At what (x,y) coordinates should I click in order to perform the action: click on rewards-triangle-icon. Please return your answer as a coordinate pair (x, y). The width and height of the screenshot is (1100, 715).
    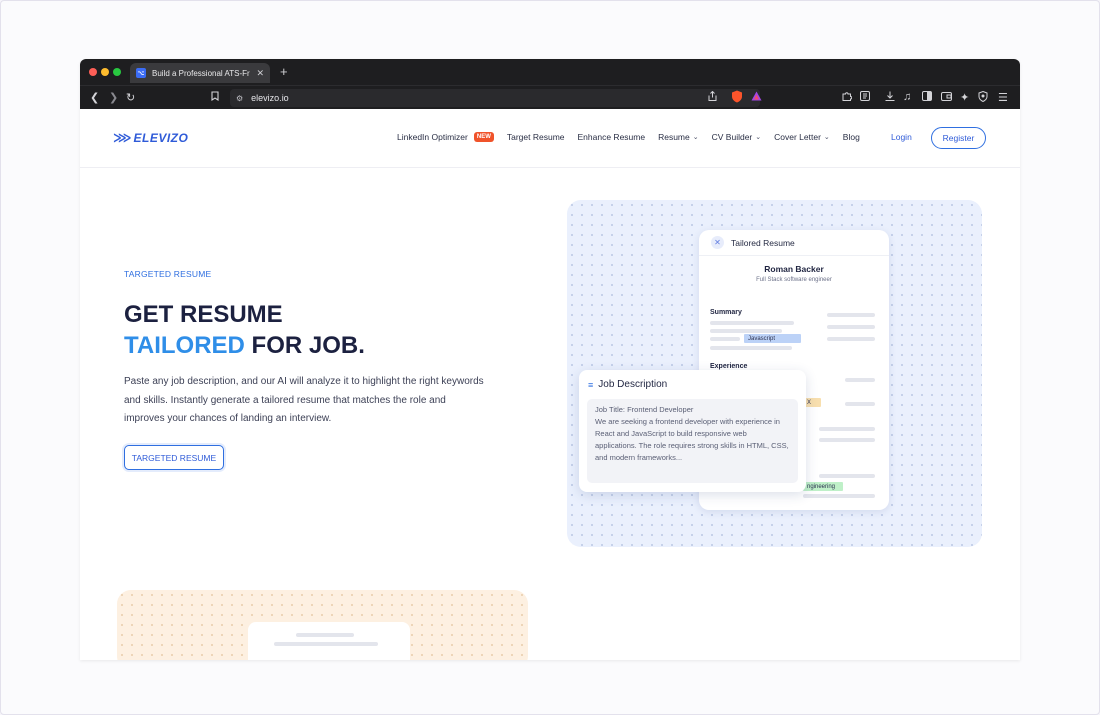
    Looking at the image, I should click on (756, 97).